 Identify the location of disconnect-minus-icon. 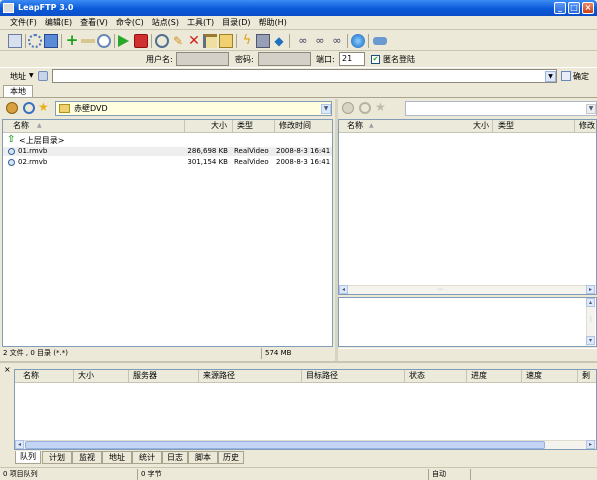
(88, 41).